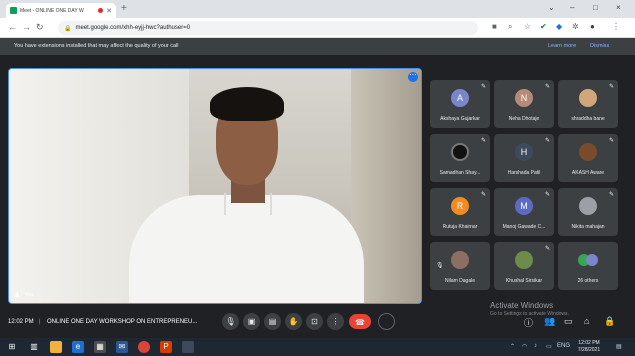 Image resolution: width=635 pixels, height=356 pixels. I want to click on task-view-icon: ▥, so click(34, 347).